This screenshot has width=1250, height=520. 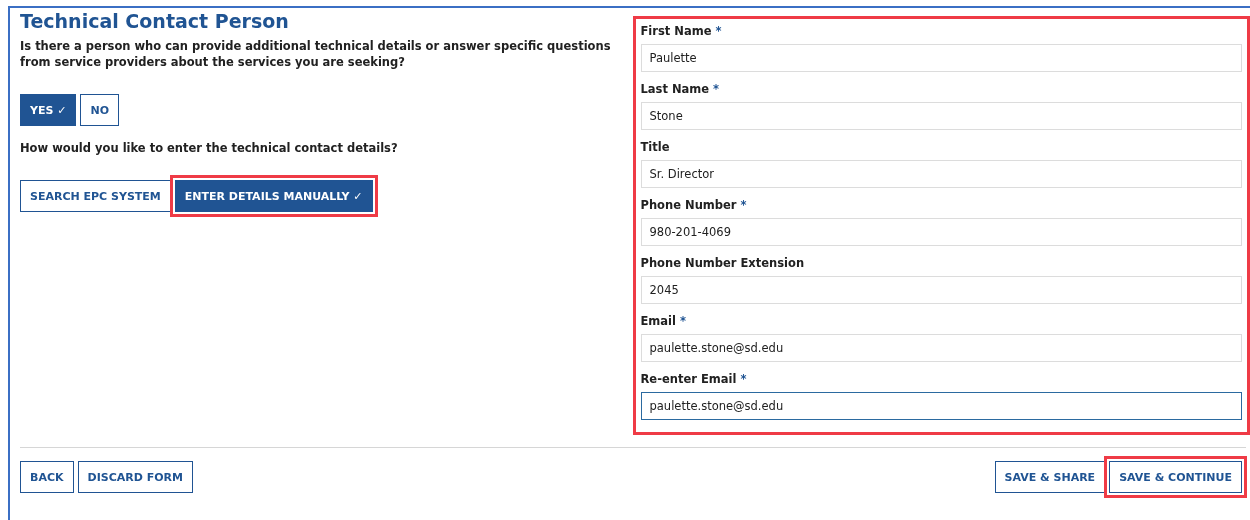 I want to click on field-label: Re-enter Email, so click(x=688, y=379).